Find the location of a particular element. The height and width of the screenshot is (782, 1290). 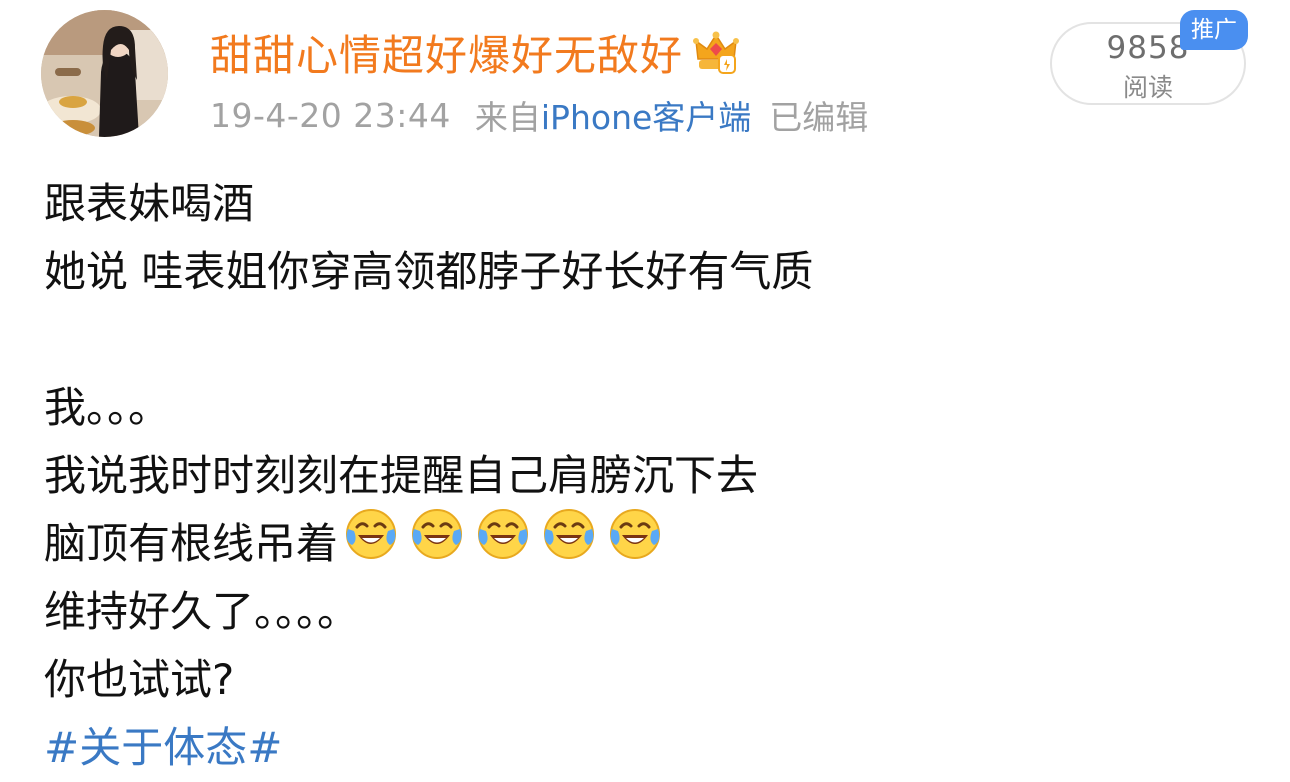

username: 甜甜心情超好爆好无敌好 is located at coordinates (446, 52).